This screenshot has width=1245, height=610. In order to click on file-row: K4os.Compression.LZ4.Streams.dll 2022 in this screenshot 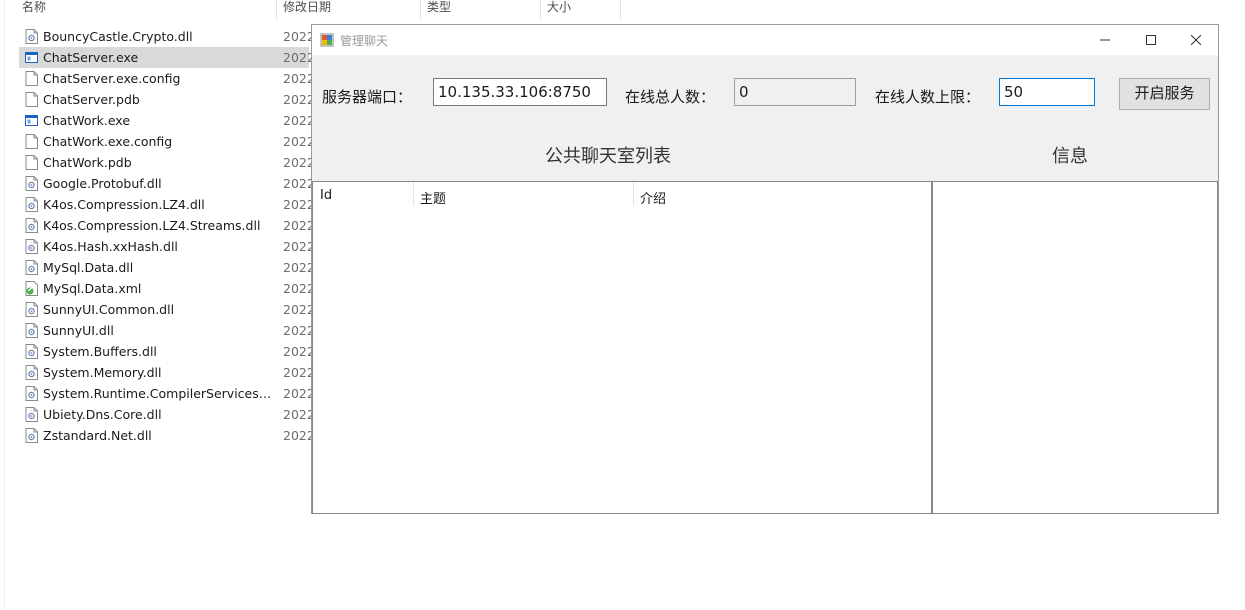, I will do `click(167, 225)`.